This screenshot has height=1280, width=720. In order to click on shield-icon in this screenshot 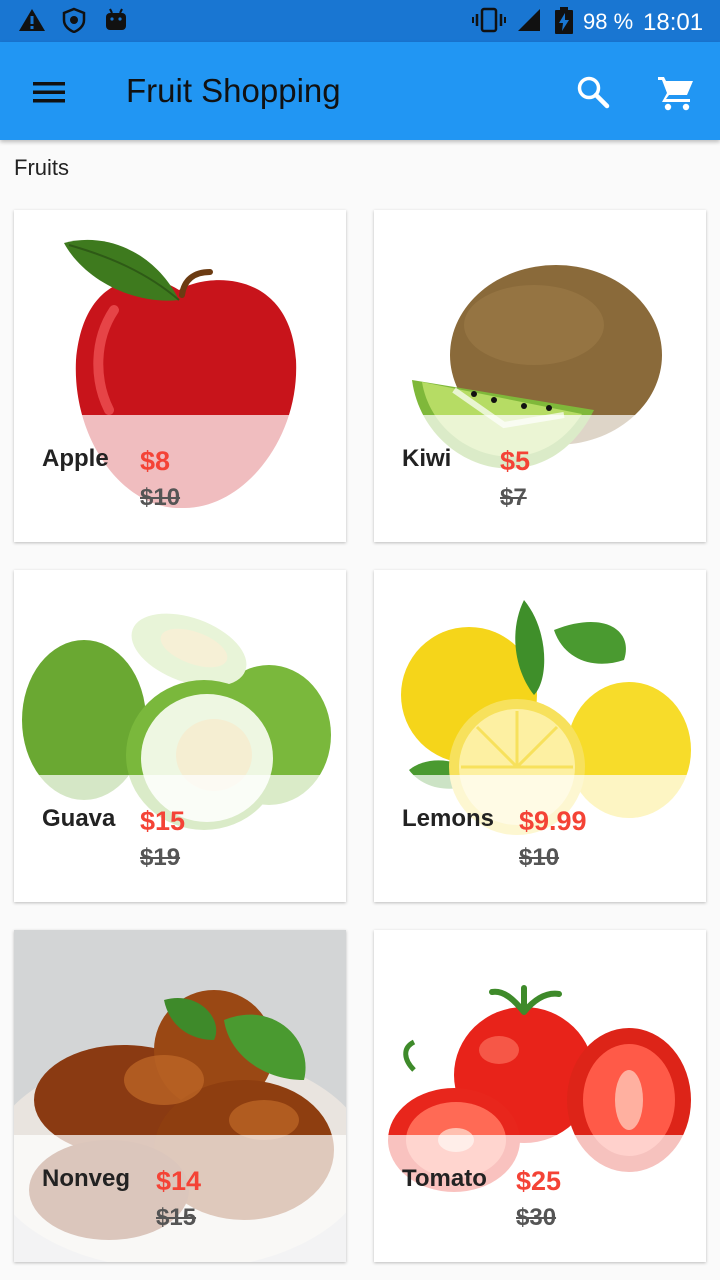, I will do `click(74, 20)`.